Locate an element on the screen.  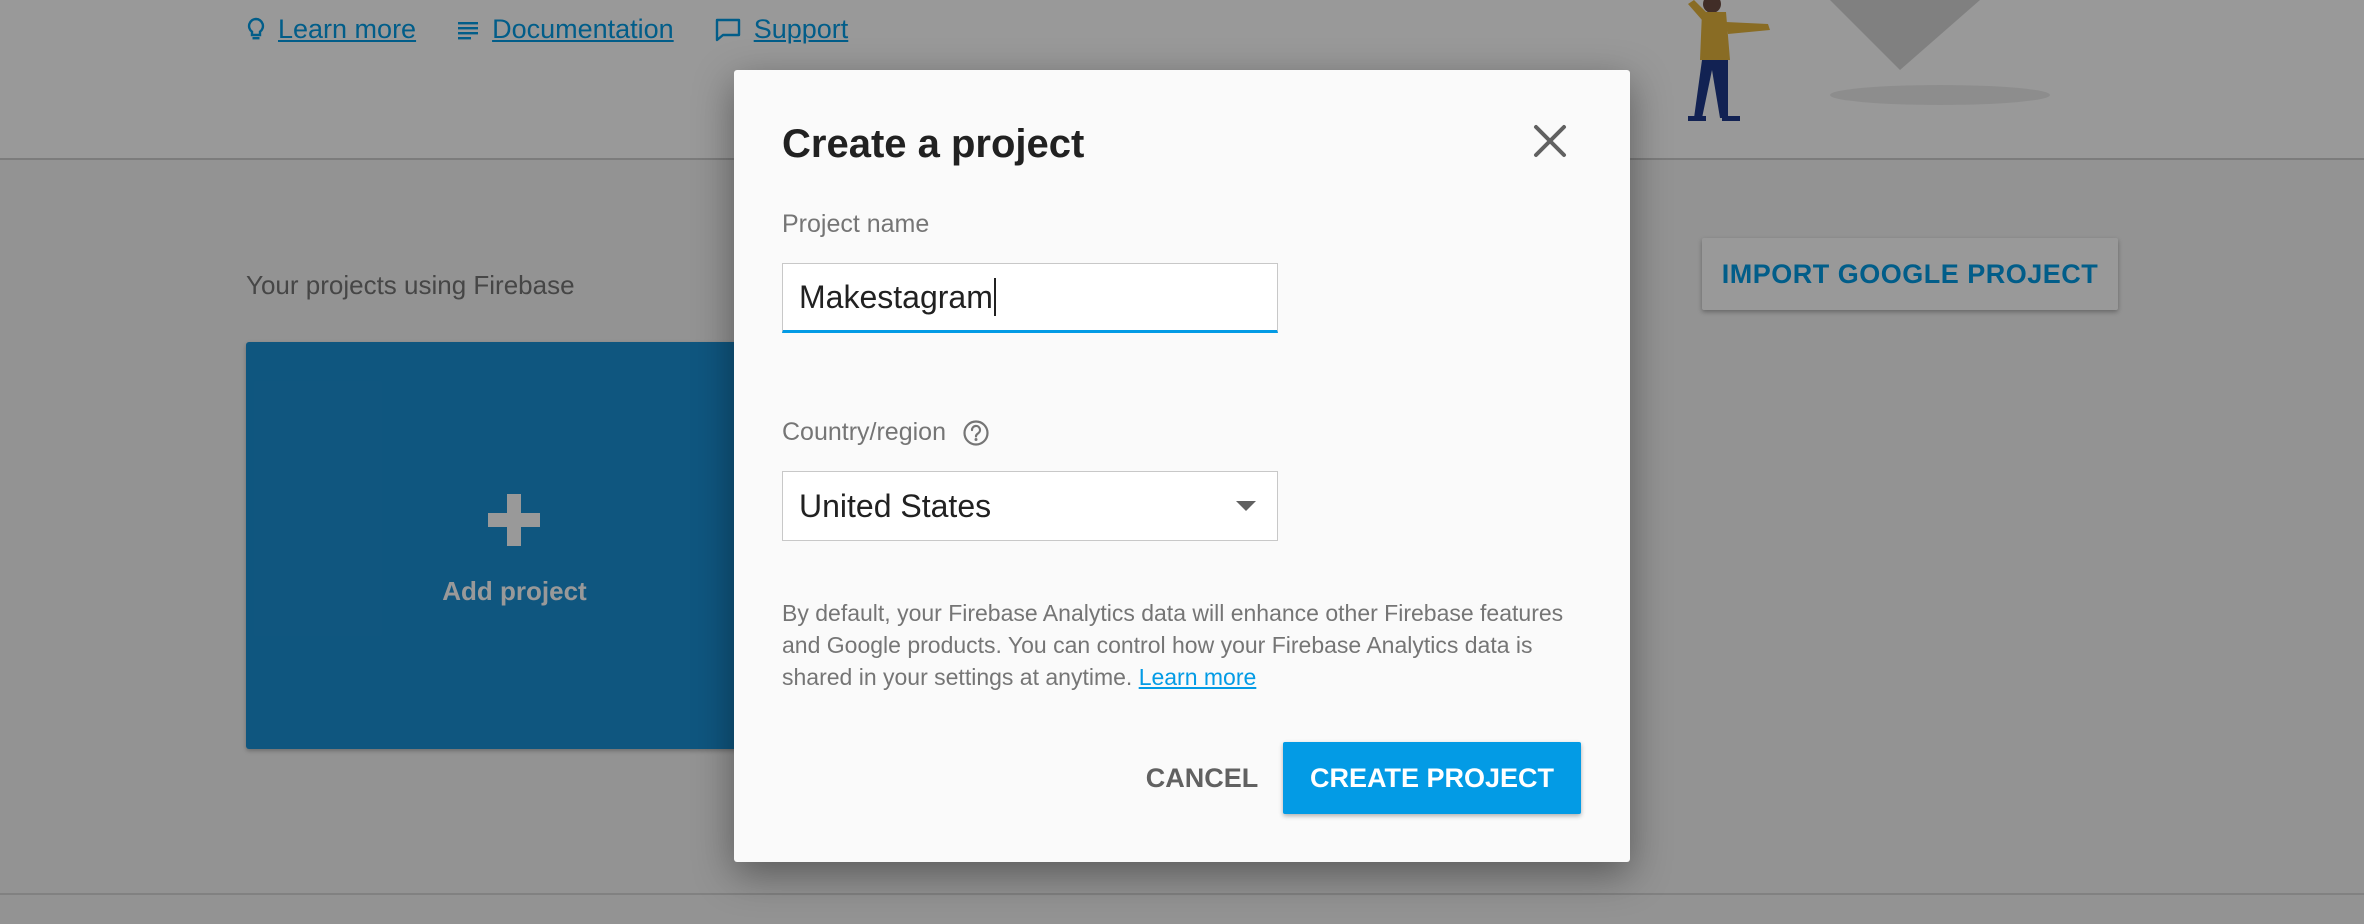
country-label-row: Country/region is located at coordinates (886, 432).